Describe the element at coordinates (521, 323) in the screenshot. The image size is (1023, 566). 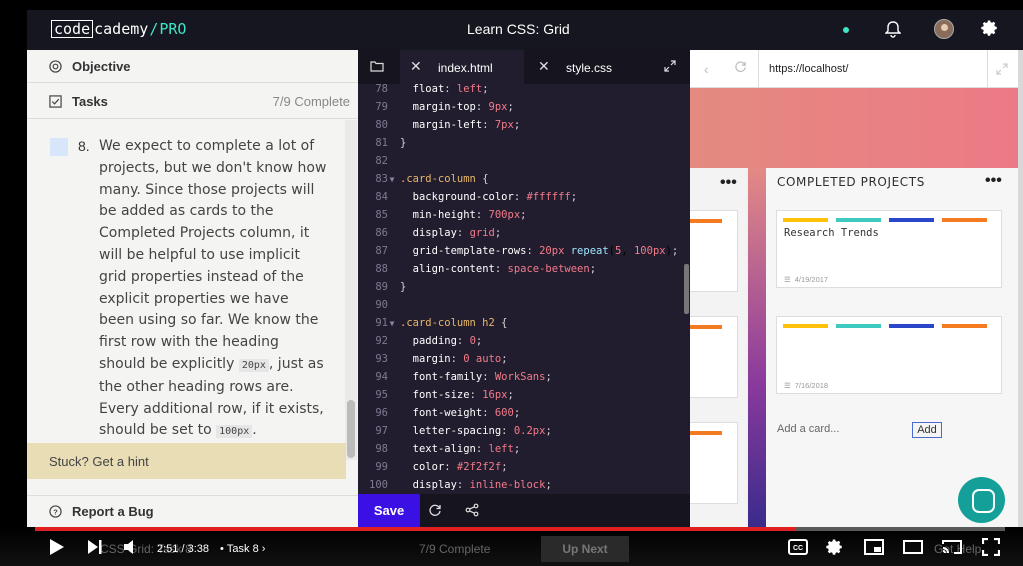
I see `code-line: 91 ▼ .card-column h2 {` at that location.